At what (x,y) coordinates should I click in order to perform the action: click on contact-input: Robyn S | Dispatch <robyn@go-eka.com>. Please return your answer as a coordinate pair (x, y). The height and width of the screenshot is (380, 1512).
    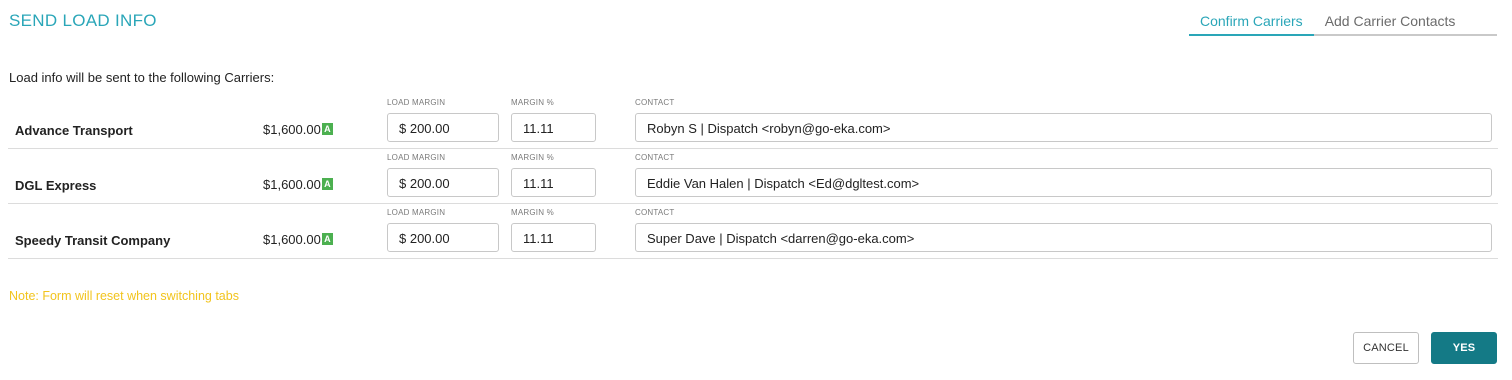
    Looking at the image, I should click on (1063, 127).